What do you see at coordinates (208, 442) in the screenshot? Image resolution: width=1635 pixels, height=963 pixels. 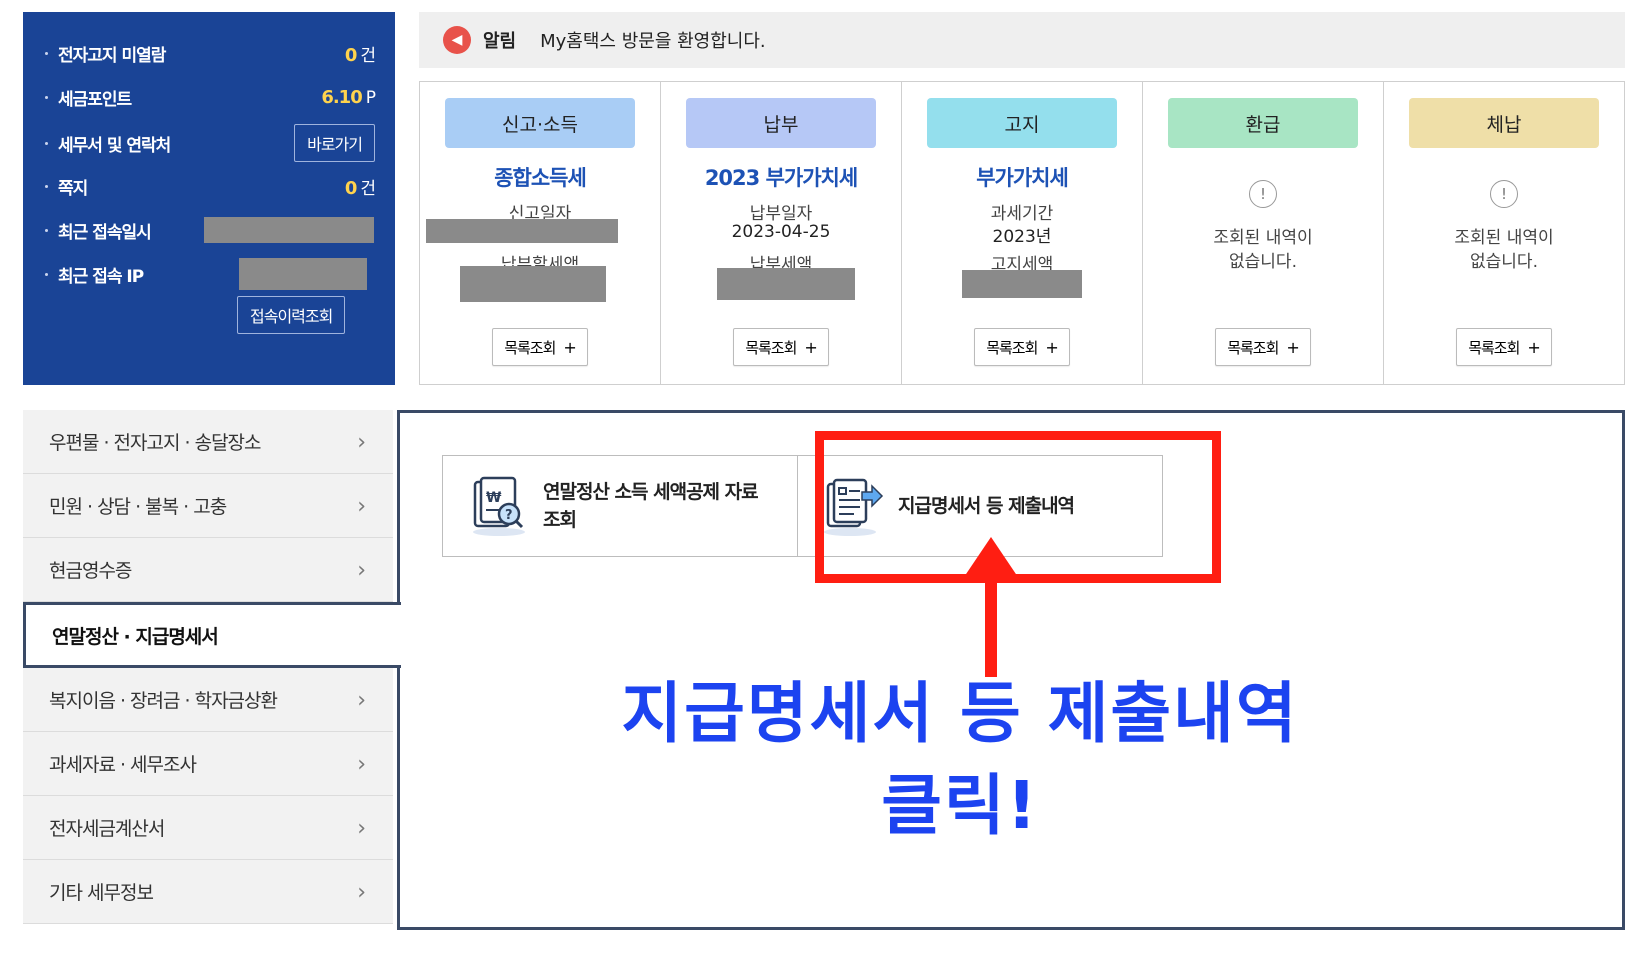 I see `menu-item-mail-notice: 우편물 · 전자고지 · 송달장소 ›` at bounding box center [208, 442].